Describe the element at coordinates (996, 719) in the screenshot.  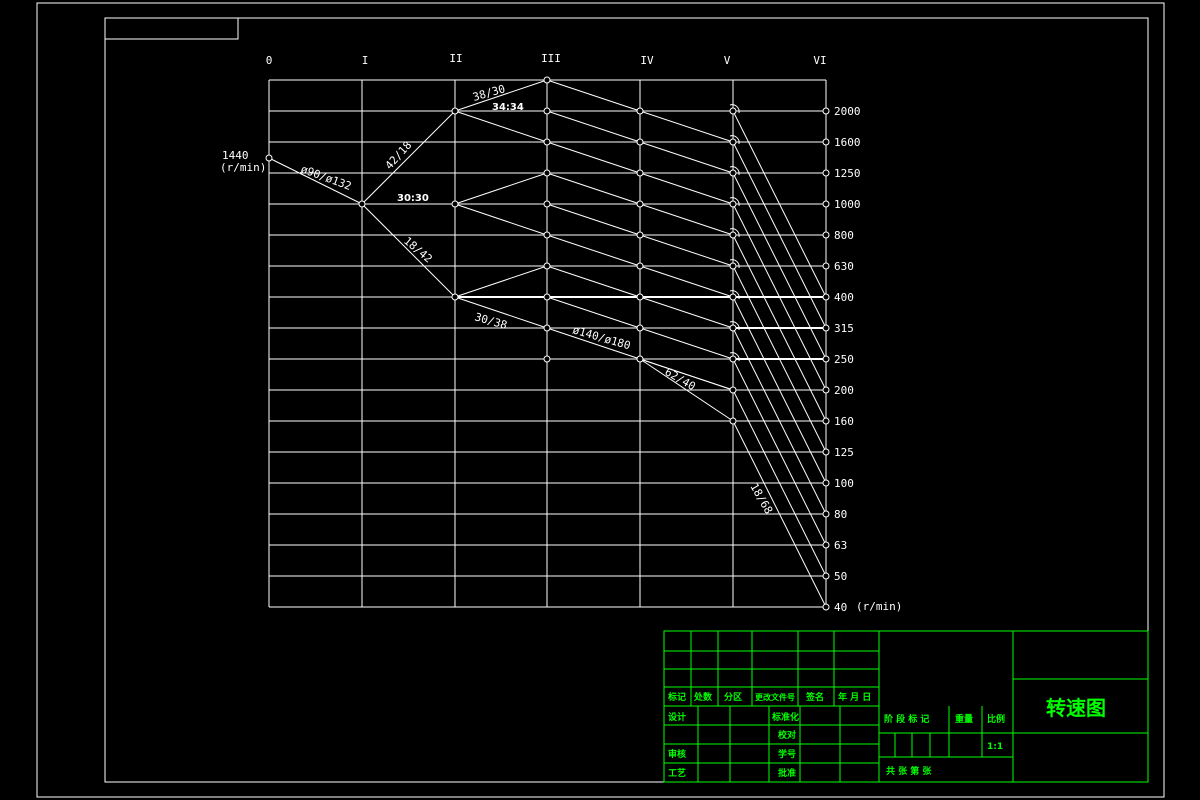
I see `tb-scale: 比例` at that location.